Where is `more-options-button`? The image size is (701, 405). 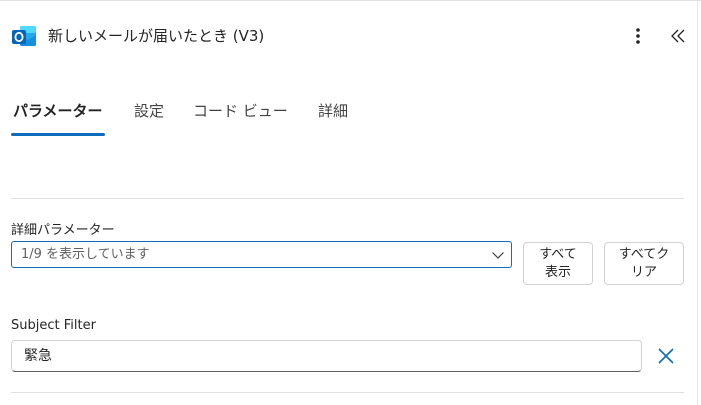
more-options-button is located at coordinates (638, 36).